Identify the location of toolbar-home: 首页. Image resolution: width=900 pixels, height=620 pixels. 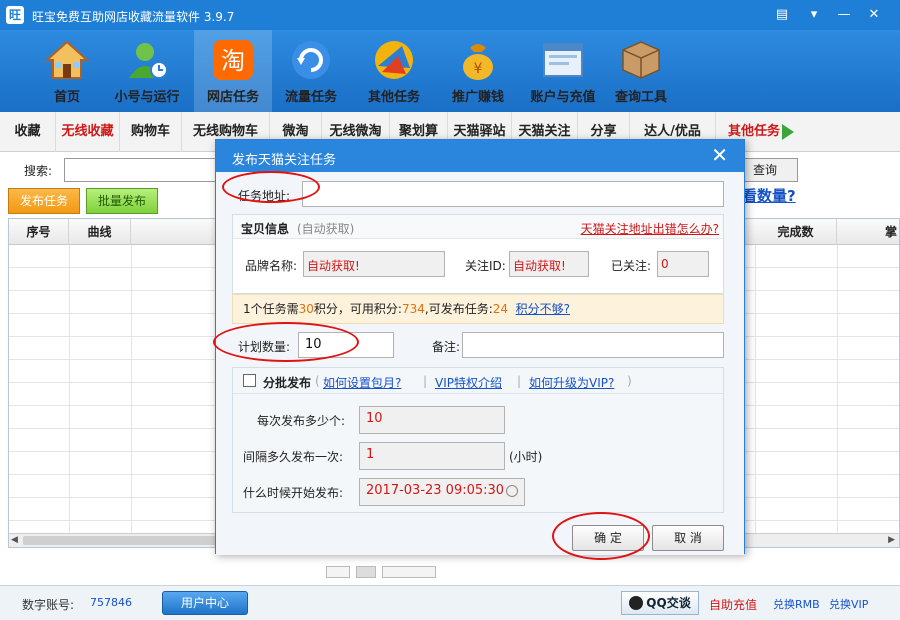
(67, 71).